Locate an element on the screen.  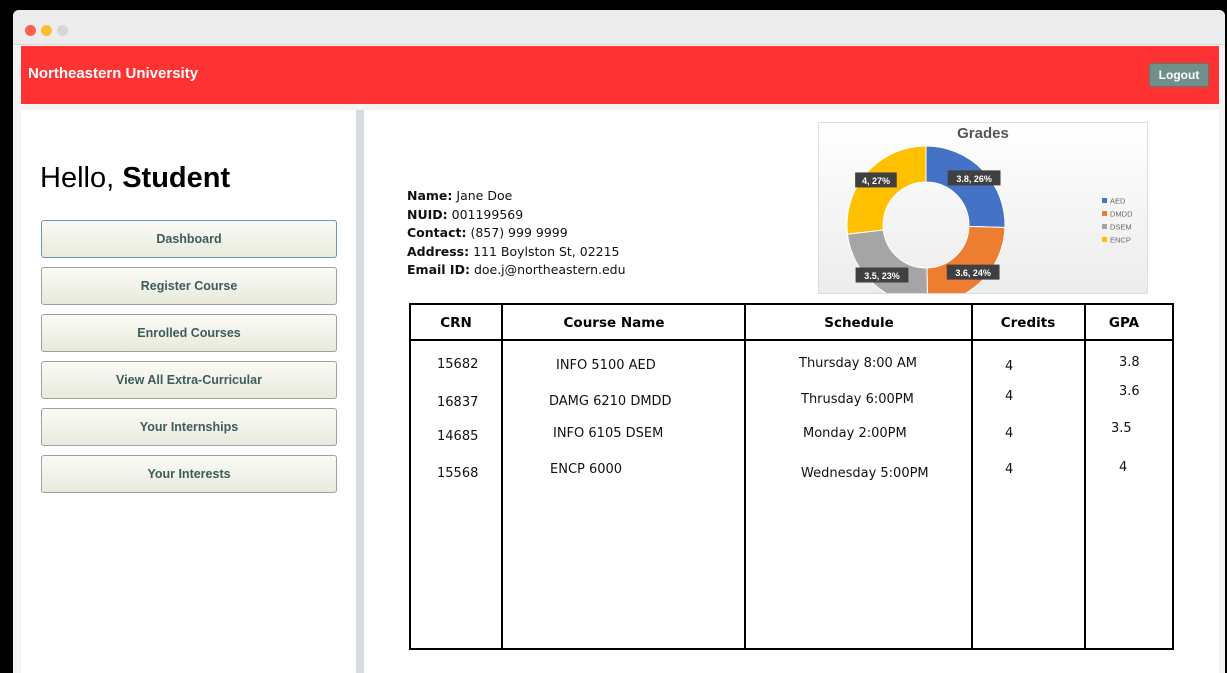
student-address: 111 Boylston St, 02215 is located at coordinates (546, 251).